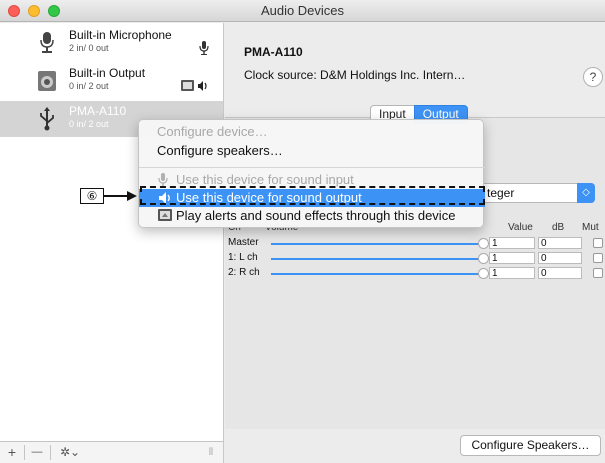 The height and width of the screenshot is (463, 605). Describe the element at coordinates (165, 215) in the screenshot. I see `alert-screen-icon` at that location.